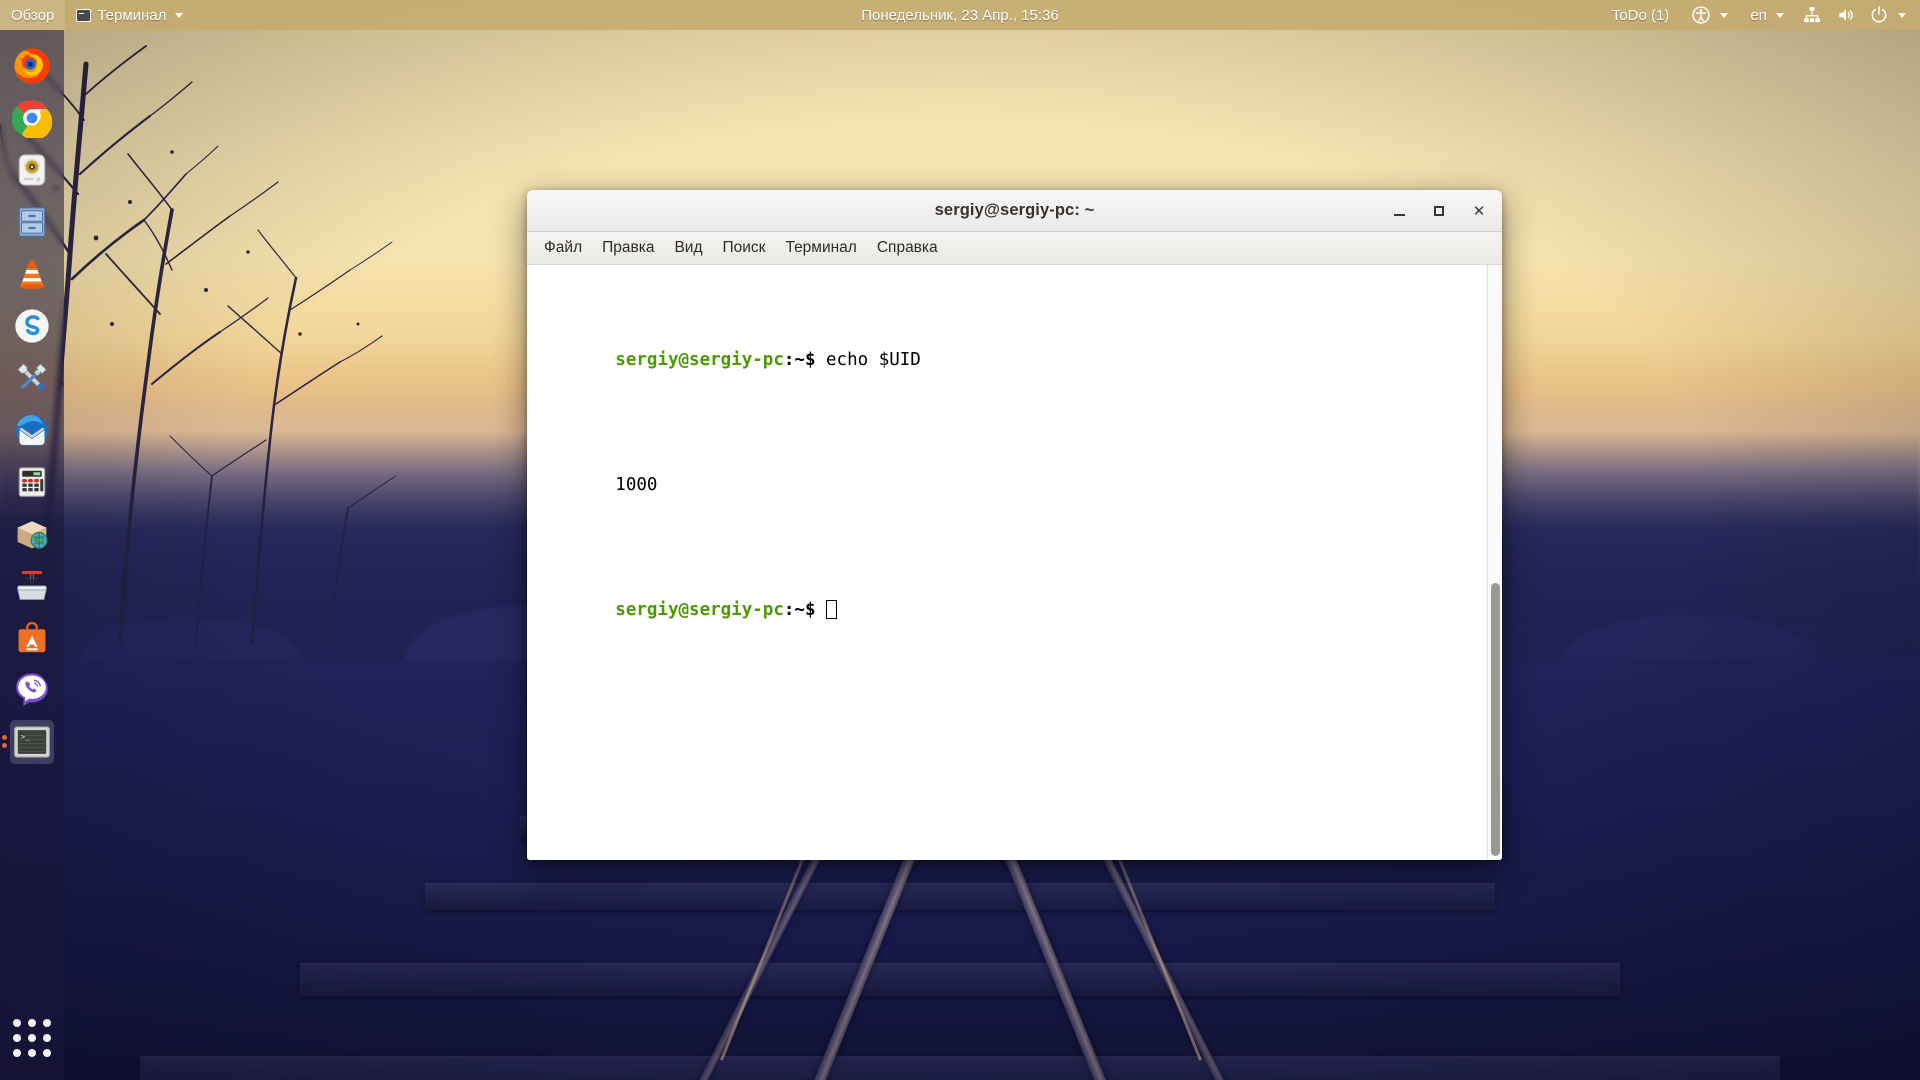 This screenshot has height=1080, width=1920. I want to click on window-controls: ✕, so click(1439, 211).